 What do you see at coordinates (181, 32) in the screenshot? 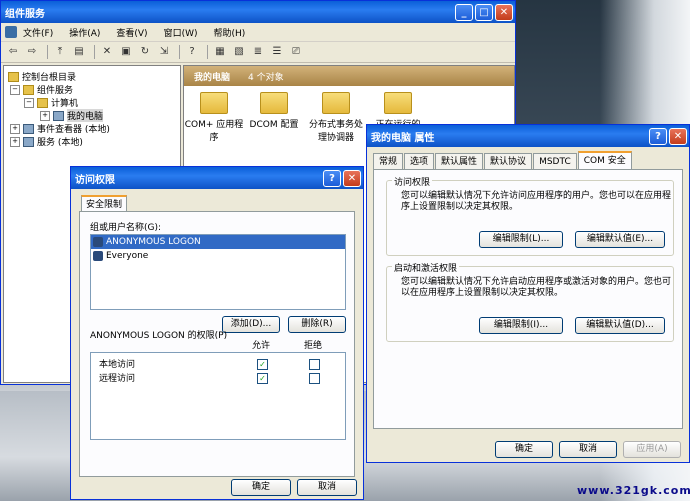
I see `menu-window: 窗口(W)` at bounding box center [181, 32].